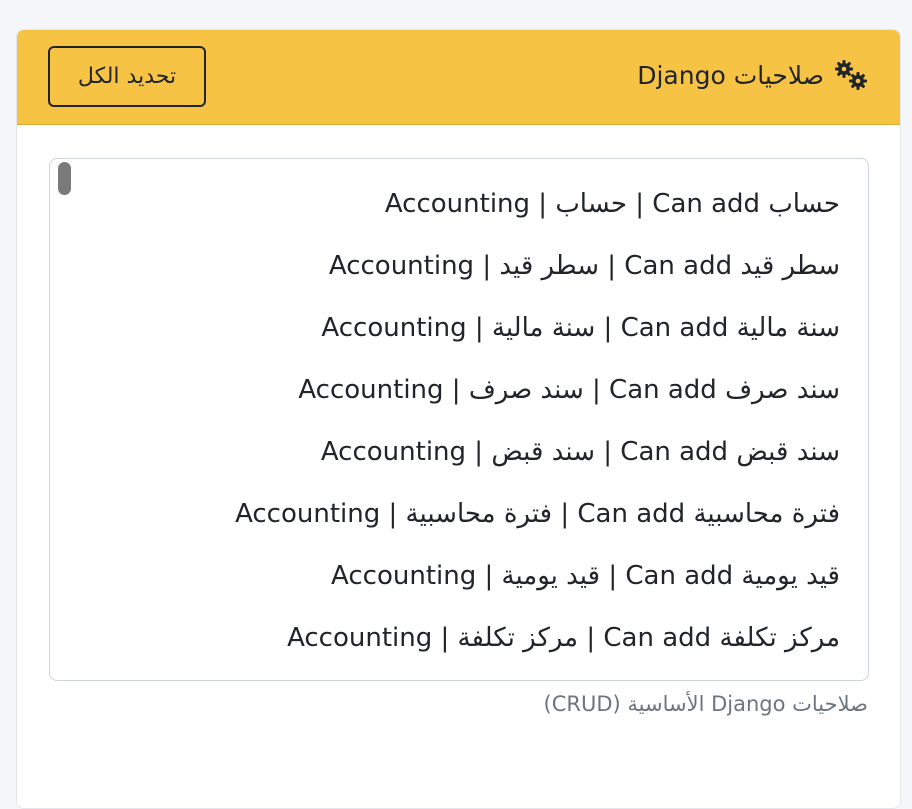 This screenshot has width=912, height=809. What do you see at coordinates (537, 204) in the screenshot?
I see `permission-option: Accounting | حساب | Can add حساب` at bounding box center [537, 204].